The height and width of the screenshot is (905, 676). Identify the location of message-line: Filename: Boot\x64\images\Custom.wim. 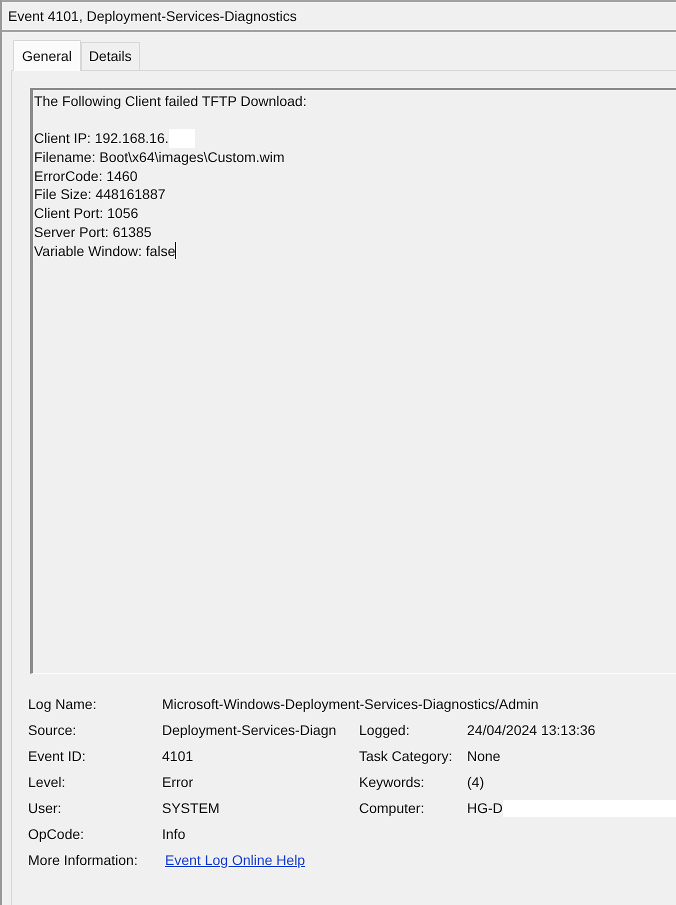
(159, 157).